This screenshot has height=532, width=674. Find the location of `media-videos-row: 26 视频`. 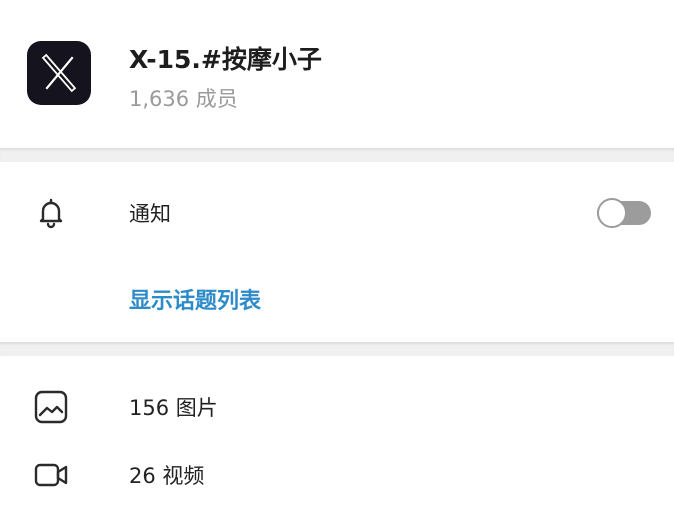

media-videos-row: 26 视频 is located at coordinates (337, 475).